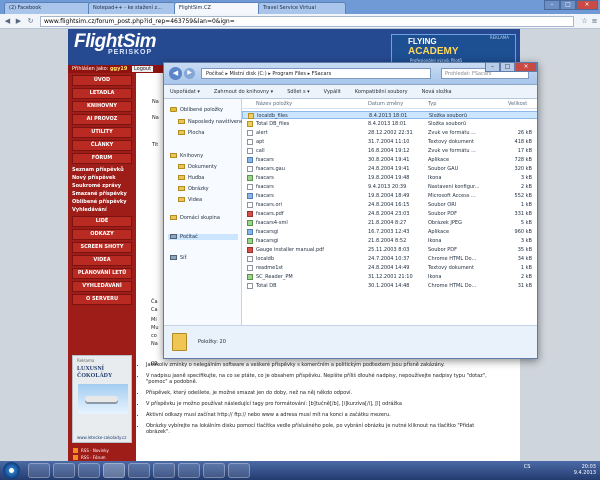 This screenshot has height=480, width=600. I want to click on table-row: fsacarsgi 16.7.2003 12:43 Aplikace 960 kB, so click(389, 232).